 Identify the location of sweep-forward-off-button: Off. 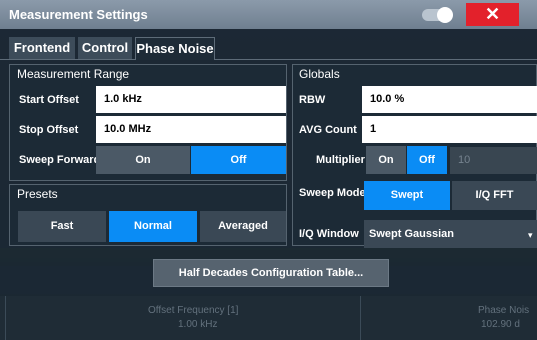
(238, 160).